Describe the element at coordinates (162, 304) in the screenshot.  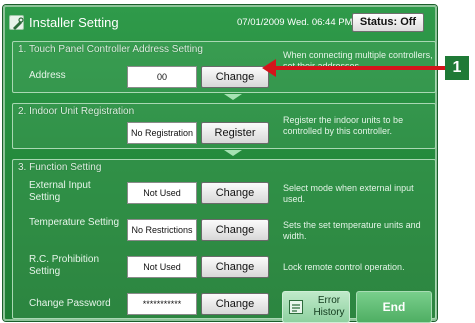
I see `password-field: ***********` at that location.